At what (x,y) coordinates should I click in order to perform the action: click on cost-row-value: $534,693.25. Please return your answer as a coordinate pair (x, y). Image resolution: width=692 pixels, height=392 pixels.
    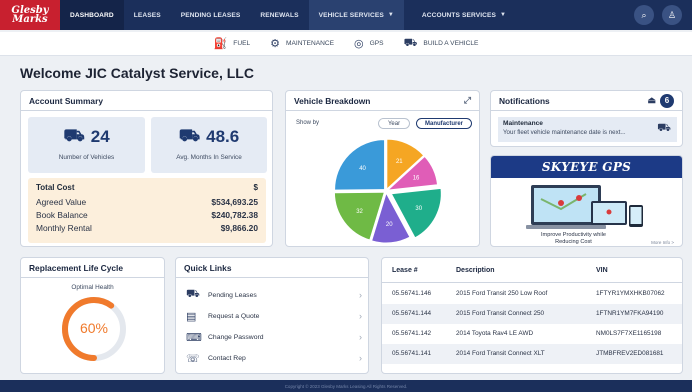
    Looking at the image, I should click on (234, 202).